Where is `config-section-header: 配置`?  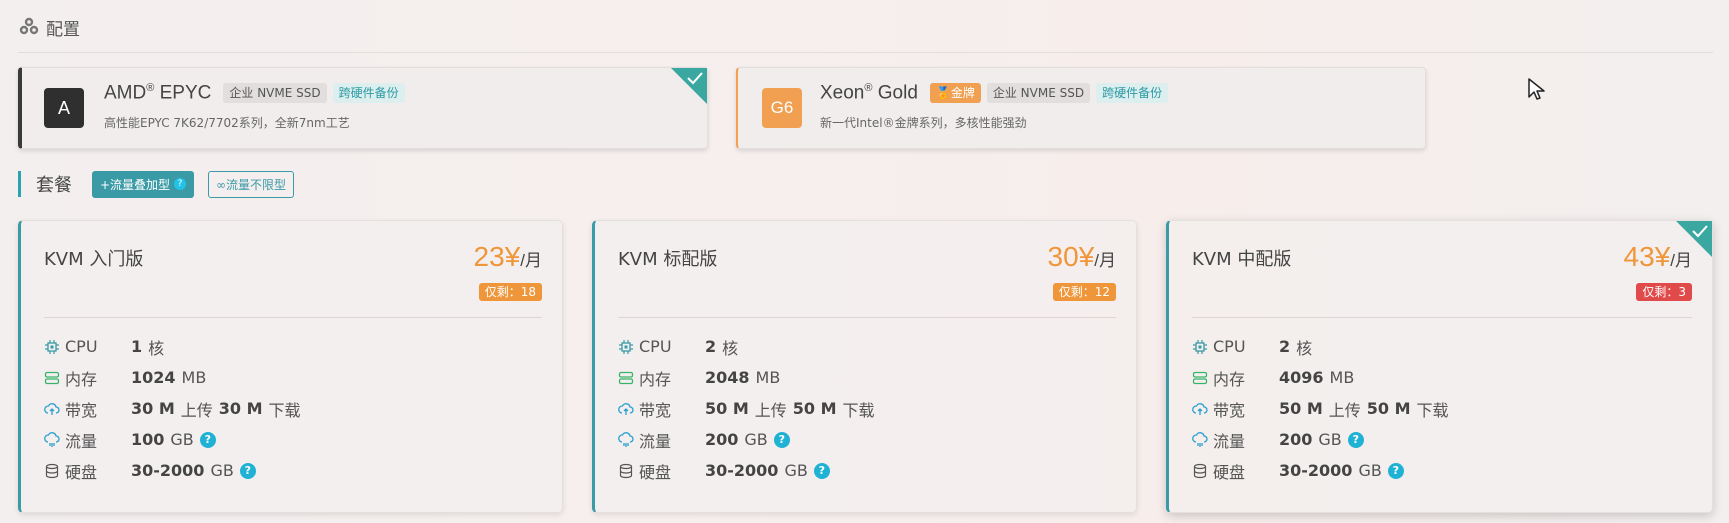 config-section-header: 配置 is located at coordinates (49, 27).